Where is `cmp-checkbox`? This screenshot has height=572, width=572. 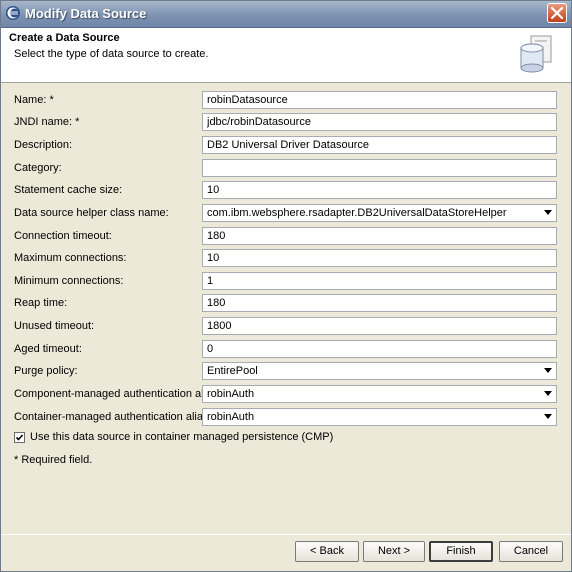
cmp-checkbox is located at coordinates (19, 437).